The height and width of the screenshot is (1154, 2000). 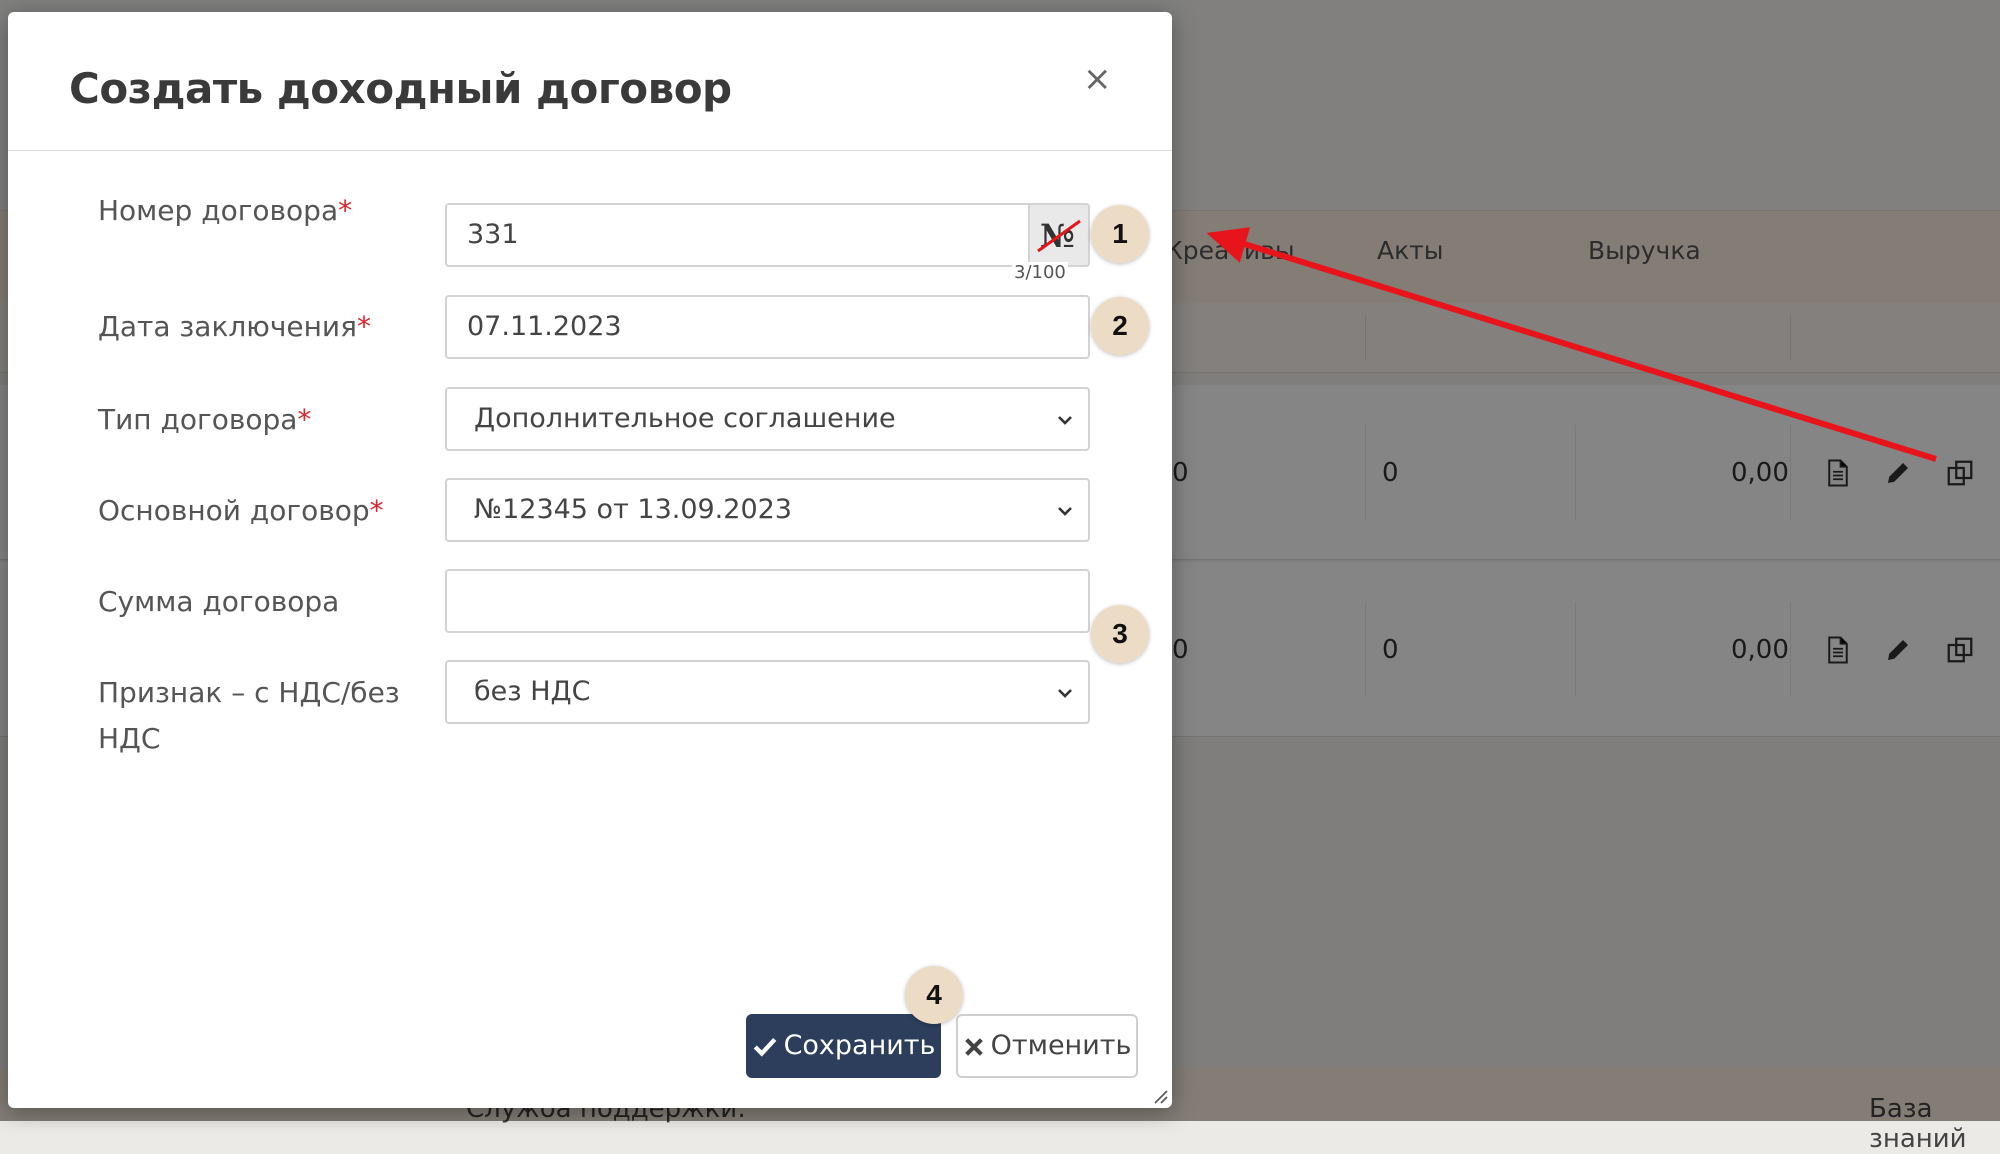 What do you see at coordinates (532, 691) in the screenshot?
I see `vat-flag-value: без НДС` at bounding box center [532, 691].